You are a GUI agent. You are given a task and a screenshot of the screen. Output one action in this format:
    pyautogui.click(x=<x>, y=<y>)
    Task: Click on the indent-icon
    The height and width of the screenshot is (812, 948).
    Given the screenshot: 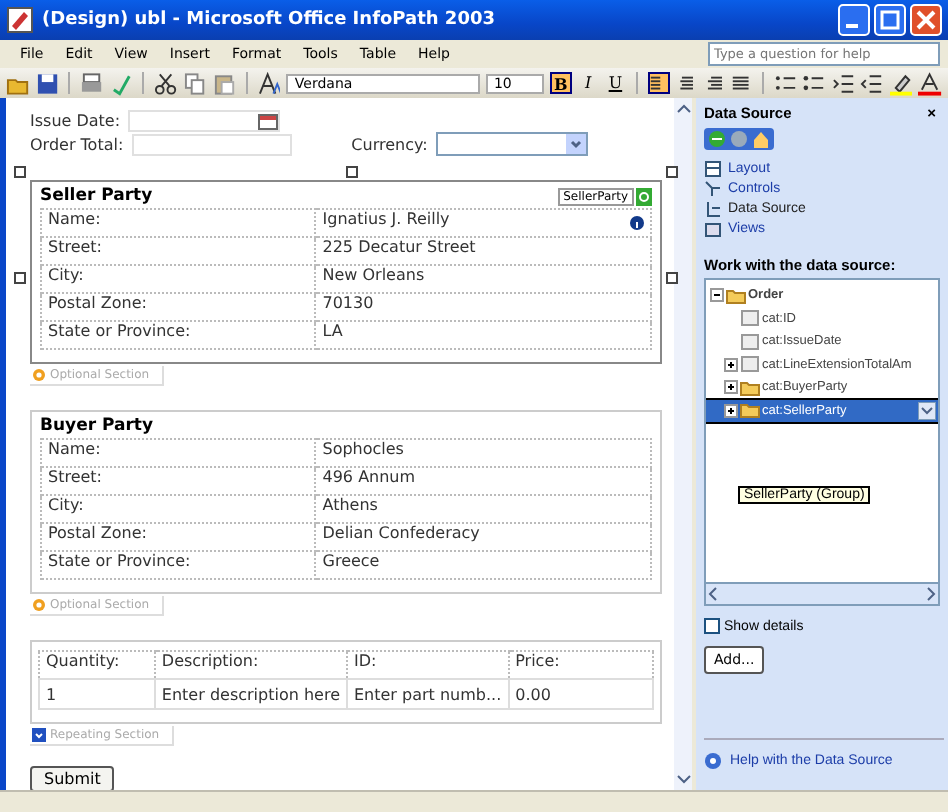 What is the action you would take?
    pyautogui.click(x=843, y=83)
    